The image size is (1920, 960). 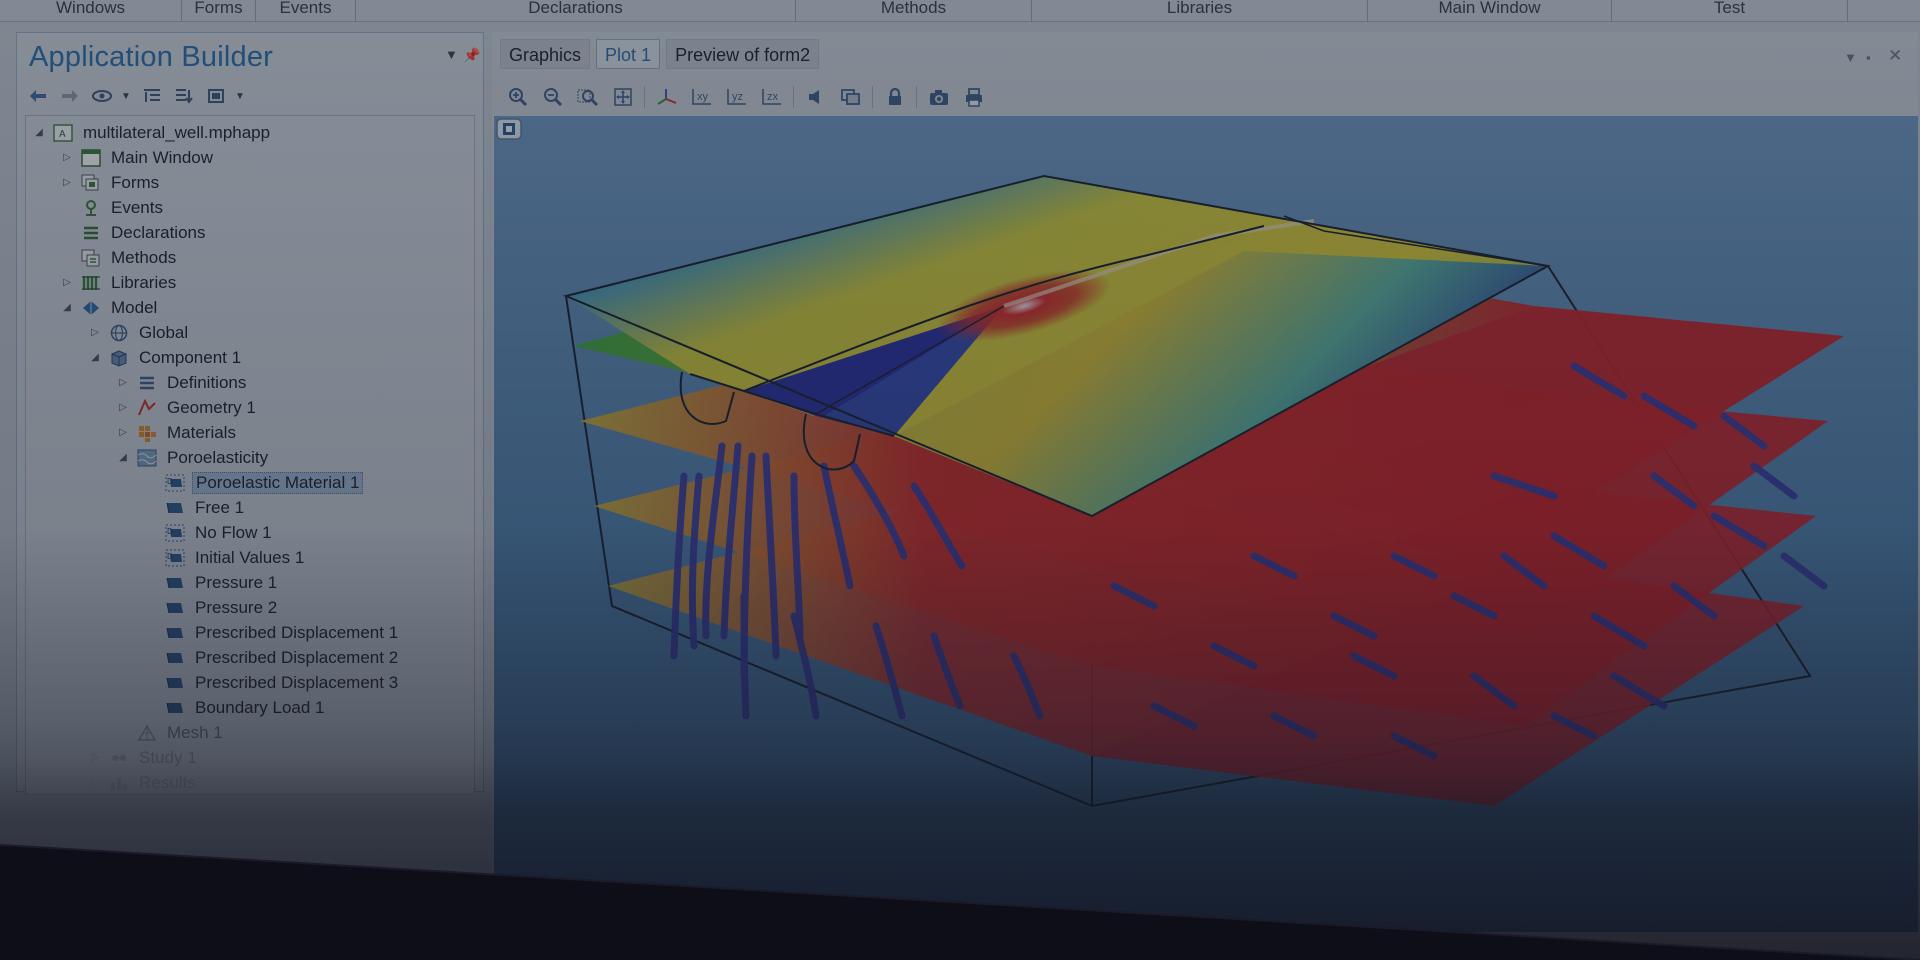 I want to click on tree-node-label: Prescribed Displacement 3, so click(x=297, y=682).